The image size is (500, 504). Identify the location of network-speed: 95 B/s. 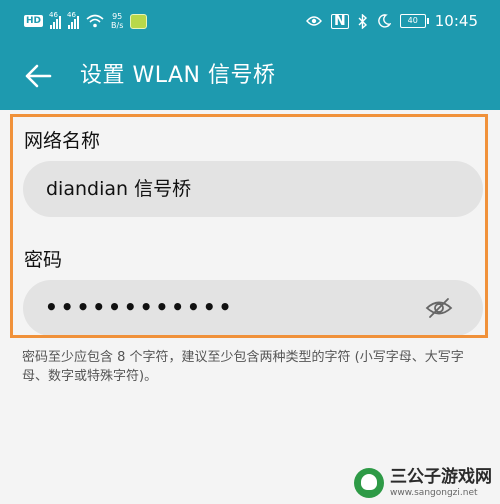
(117, 21).